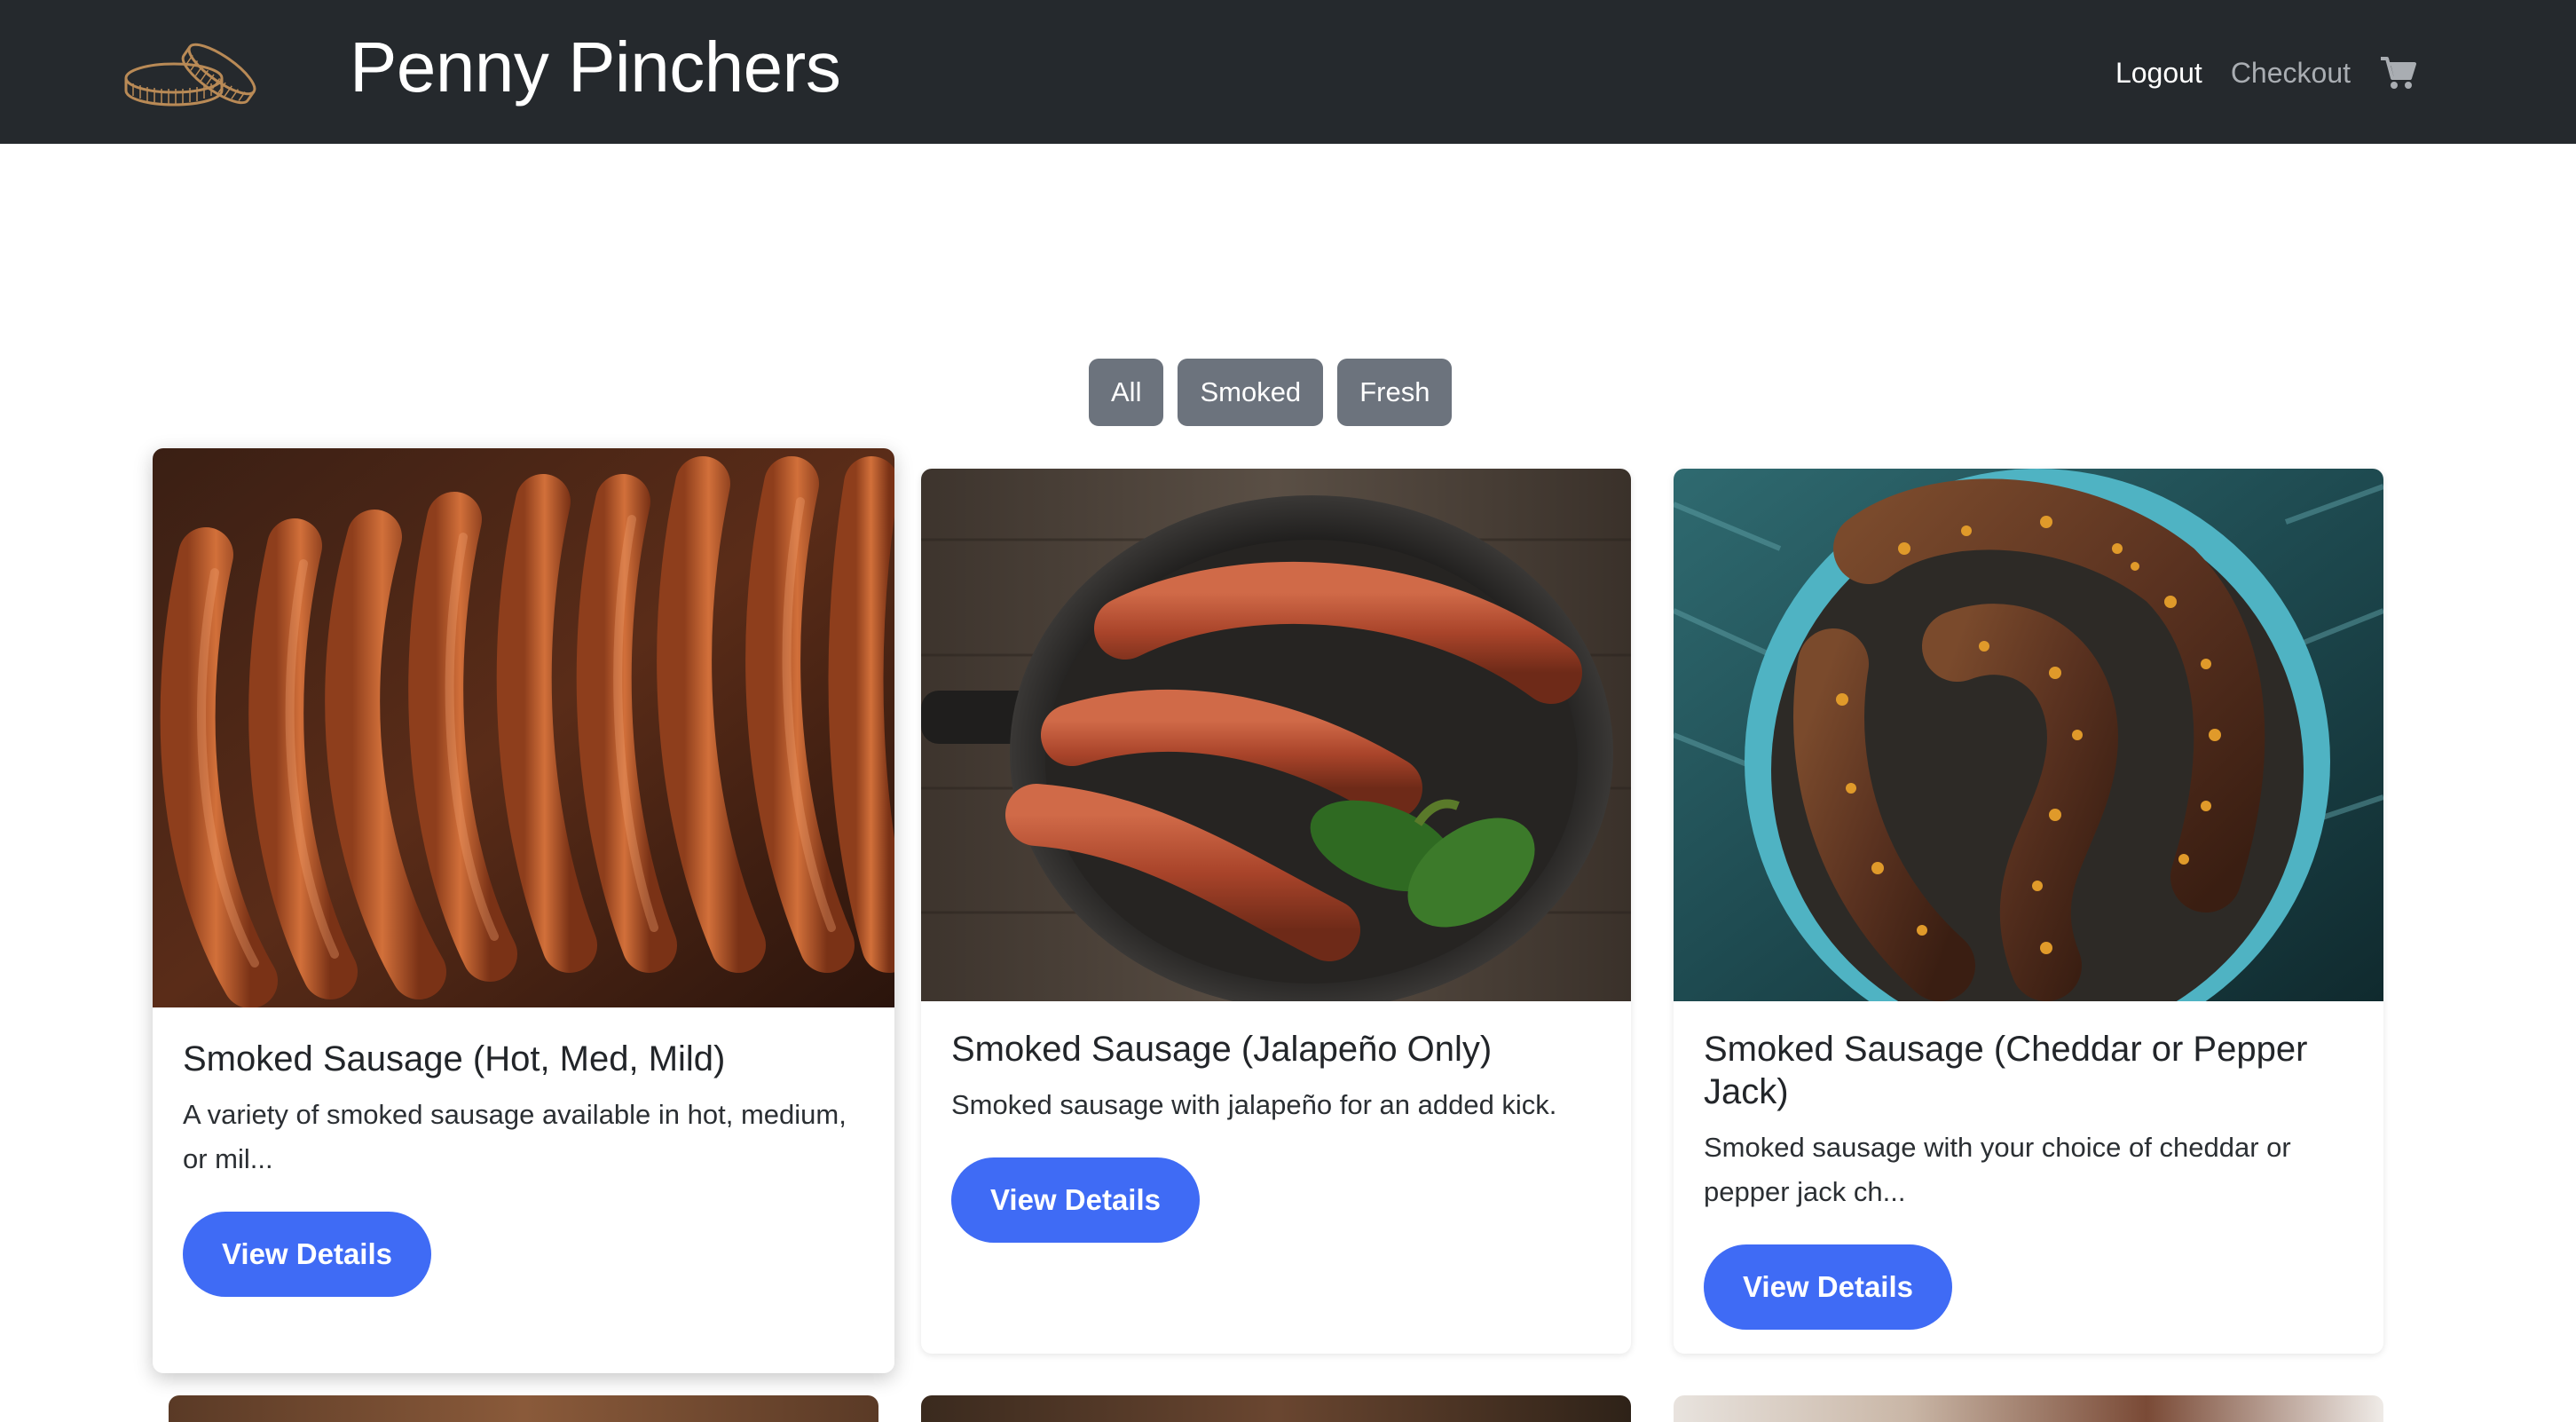 The height and width of the screenshot is (1422, 2576). What do you see at coordinates (1395, 392) in the screenshot?
I see `filter-fresh-button: Fresh` at bounding box center [1395, 392].